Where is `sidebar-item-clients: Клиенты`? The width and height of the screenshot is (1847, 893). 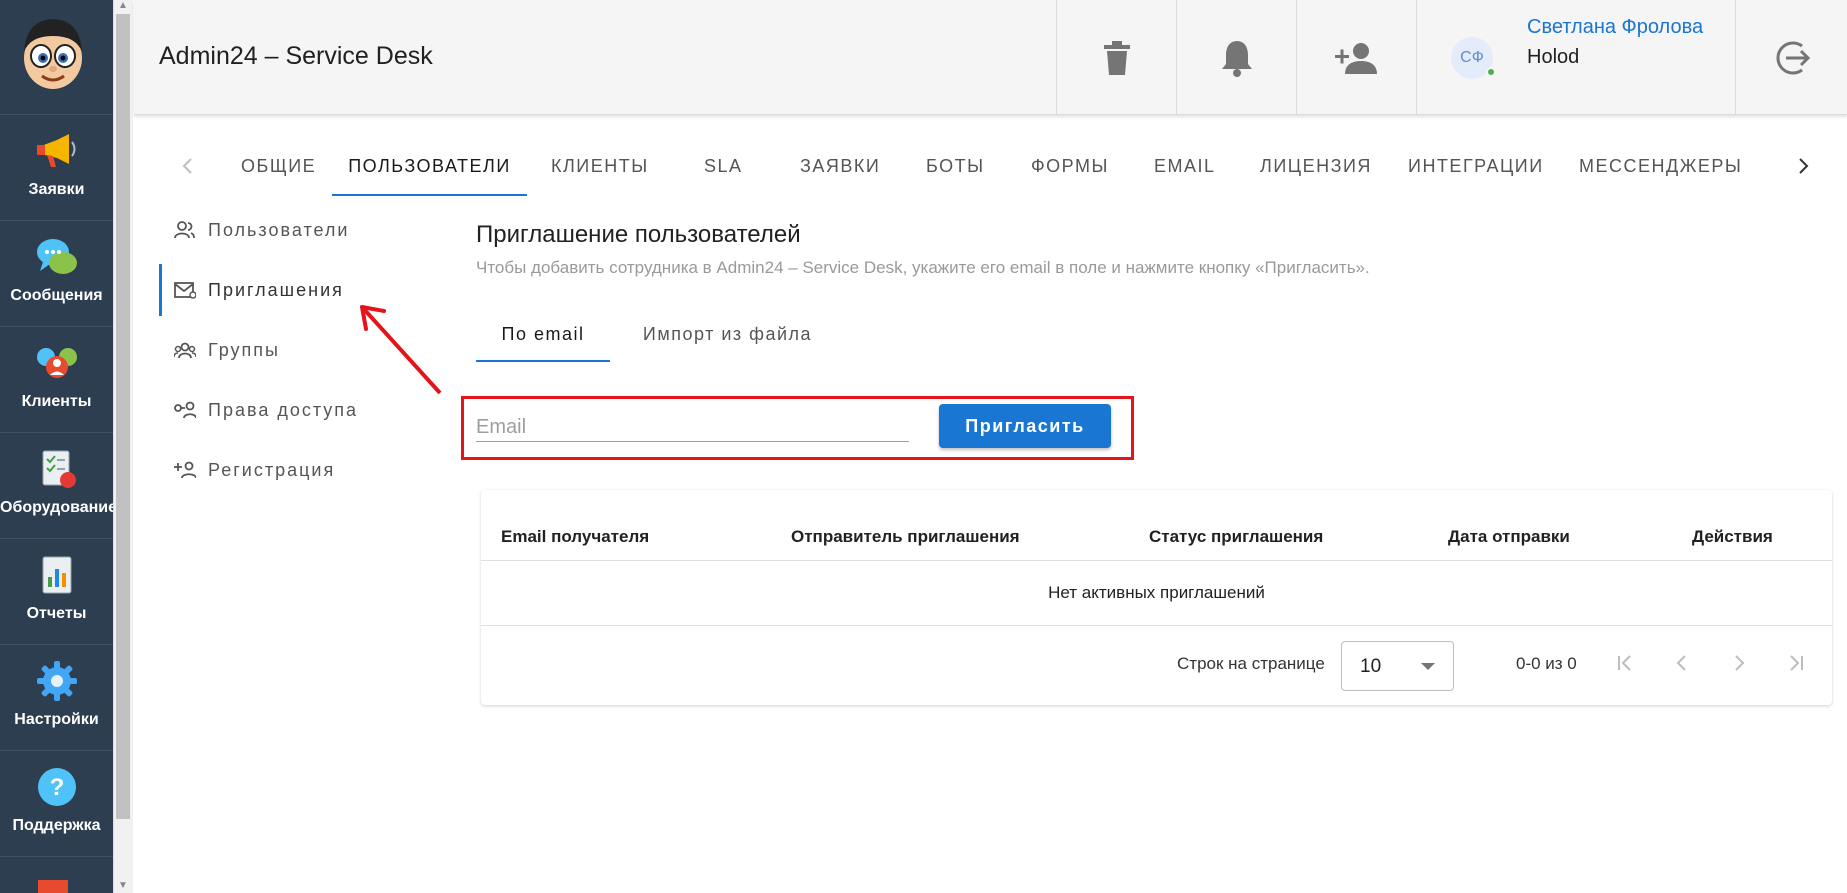
sidebar-item-clients: Клиенты is located at coordinates (56, 379).